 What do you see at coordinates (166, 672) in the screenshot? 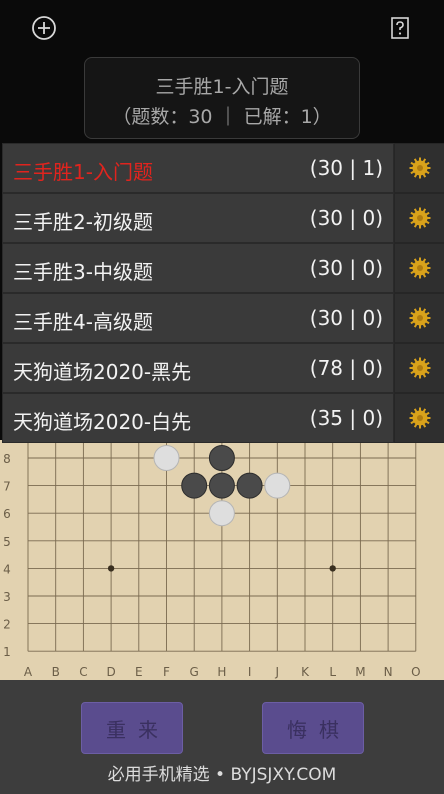
I see `column-label: F` at bounding box center [166, 672].